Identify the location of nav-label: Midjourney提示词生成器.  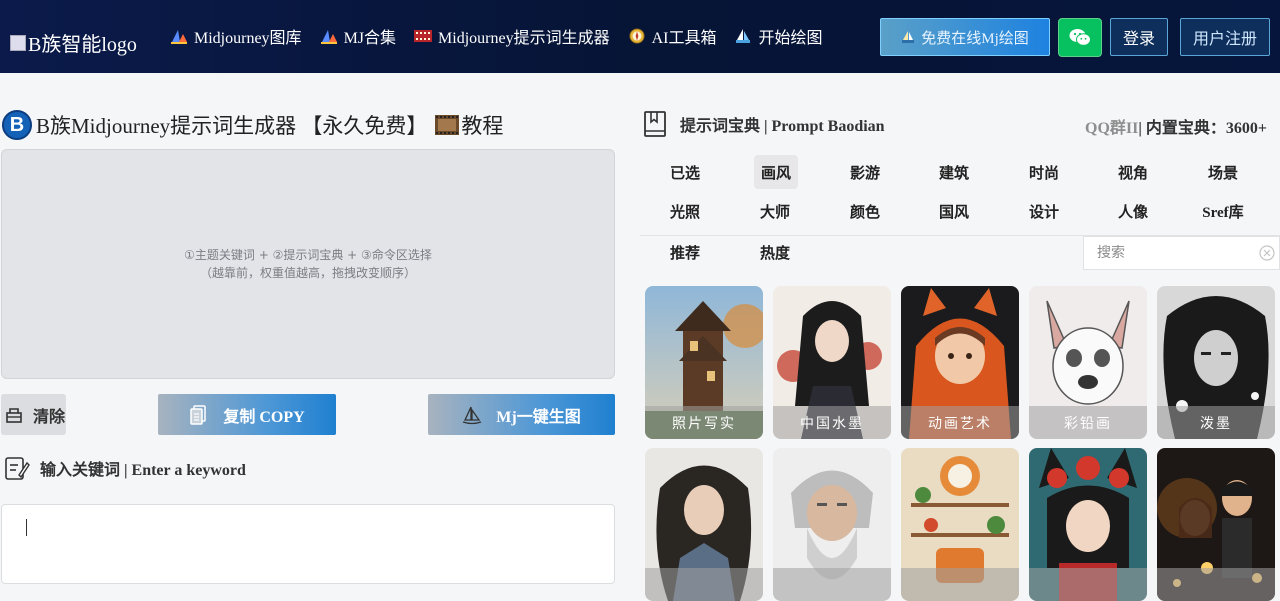
(524, 38).